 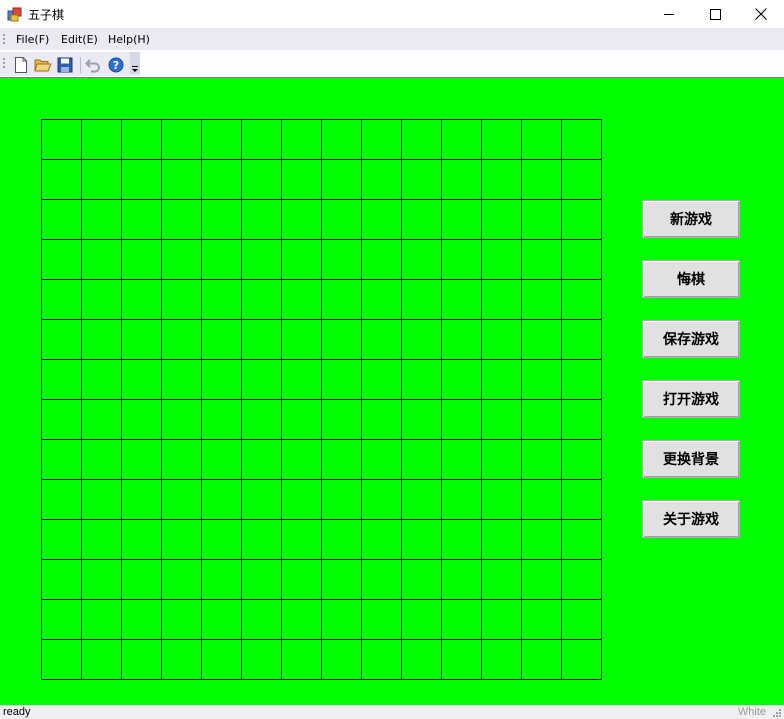 I want to click on open-game-button: 打开游戏, so click(x=691, y=399).